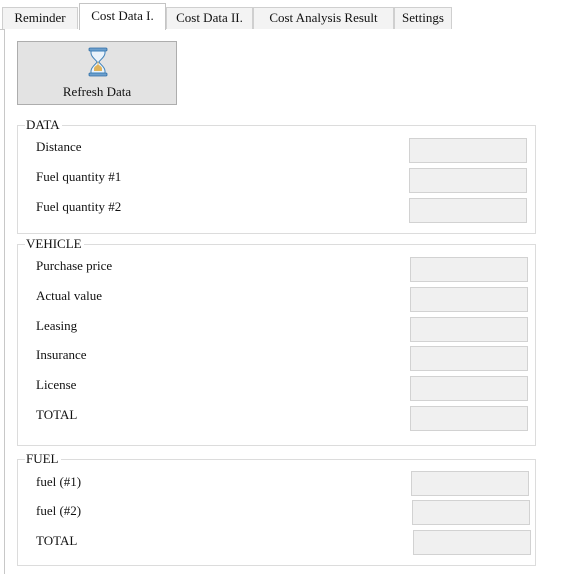 The image size is (573, 574). What do you see at coordinates (61, 354) in the screenshot?
I see `insurance-label: Insurance` at bounding box center [61, 354].